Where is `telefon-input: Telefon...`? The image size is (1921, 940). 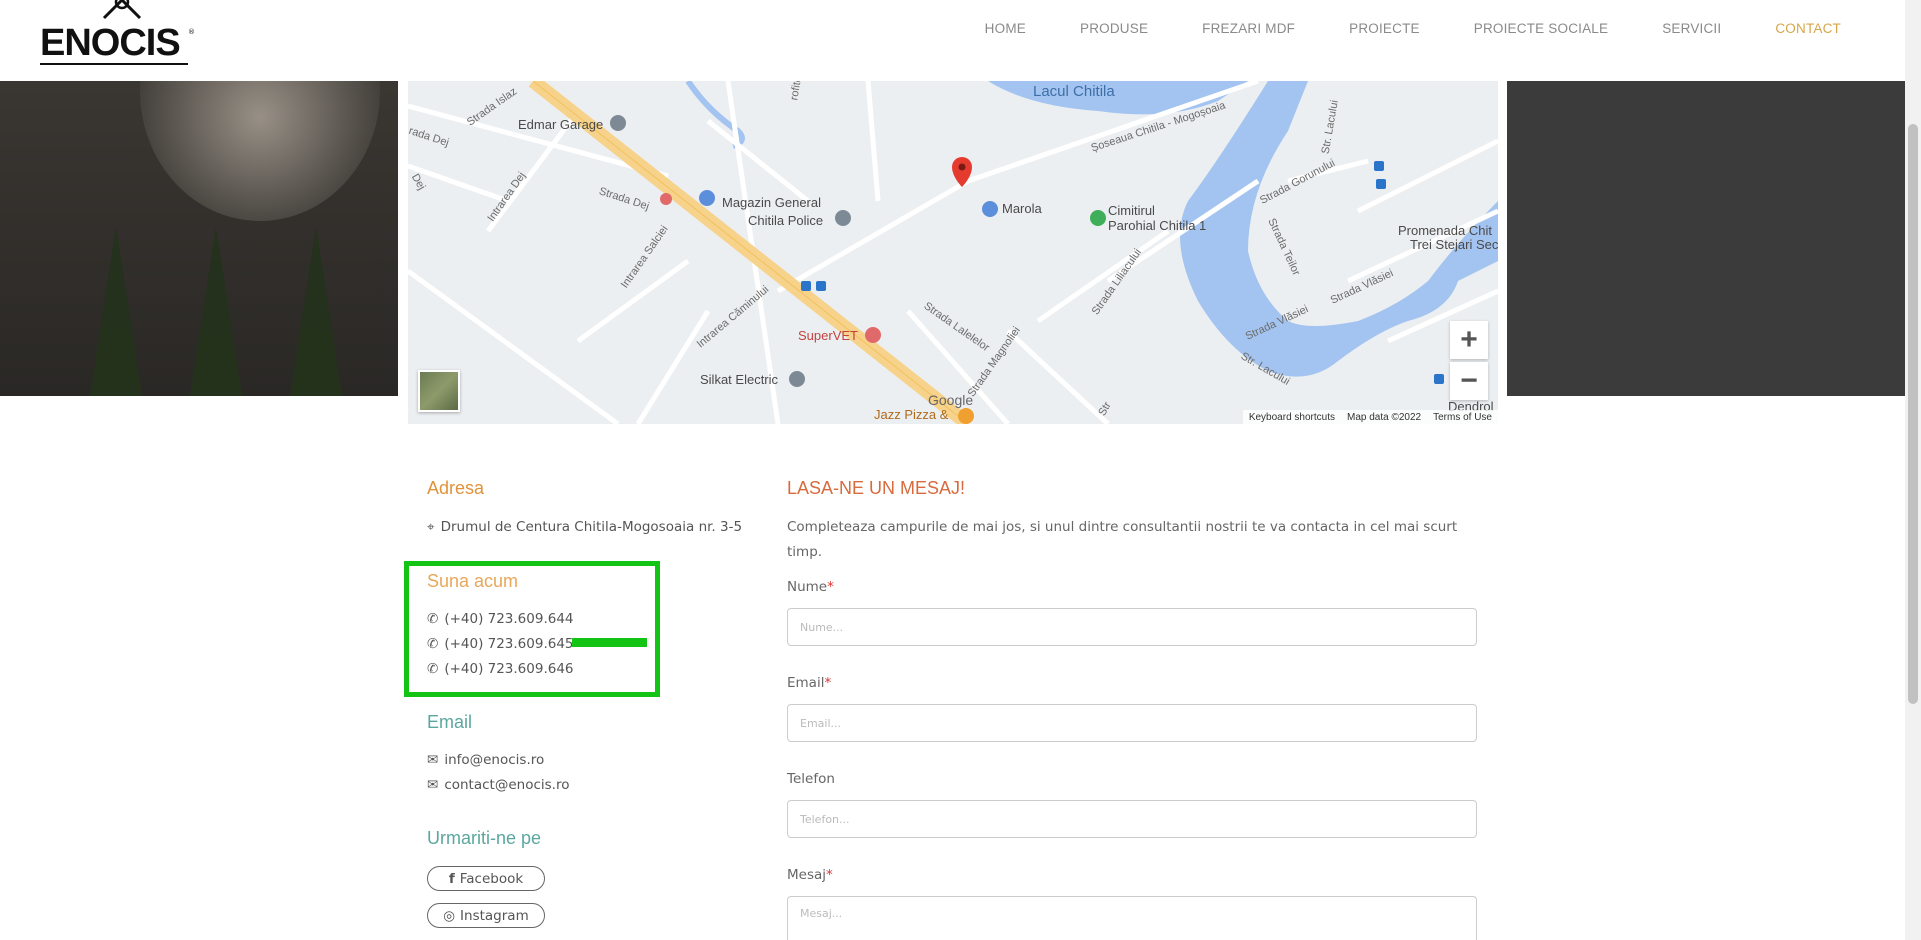
telefon-input: Telefon... is located at coordinates (1132, 819).